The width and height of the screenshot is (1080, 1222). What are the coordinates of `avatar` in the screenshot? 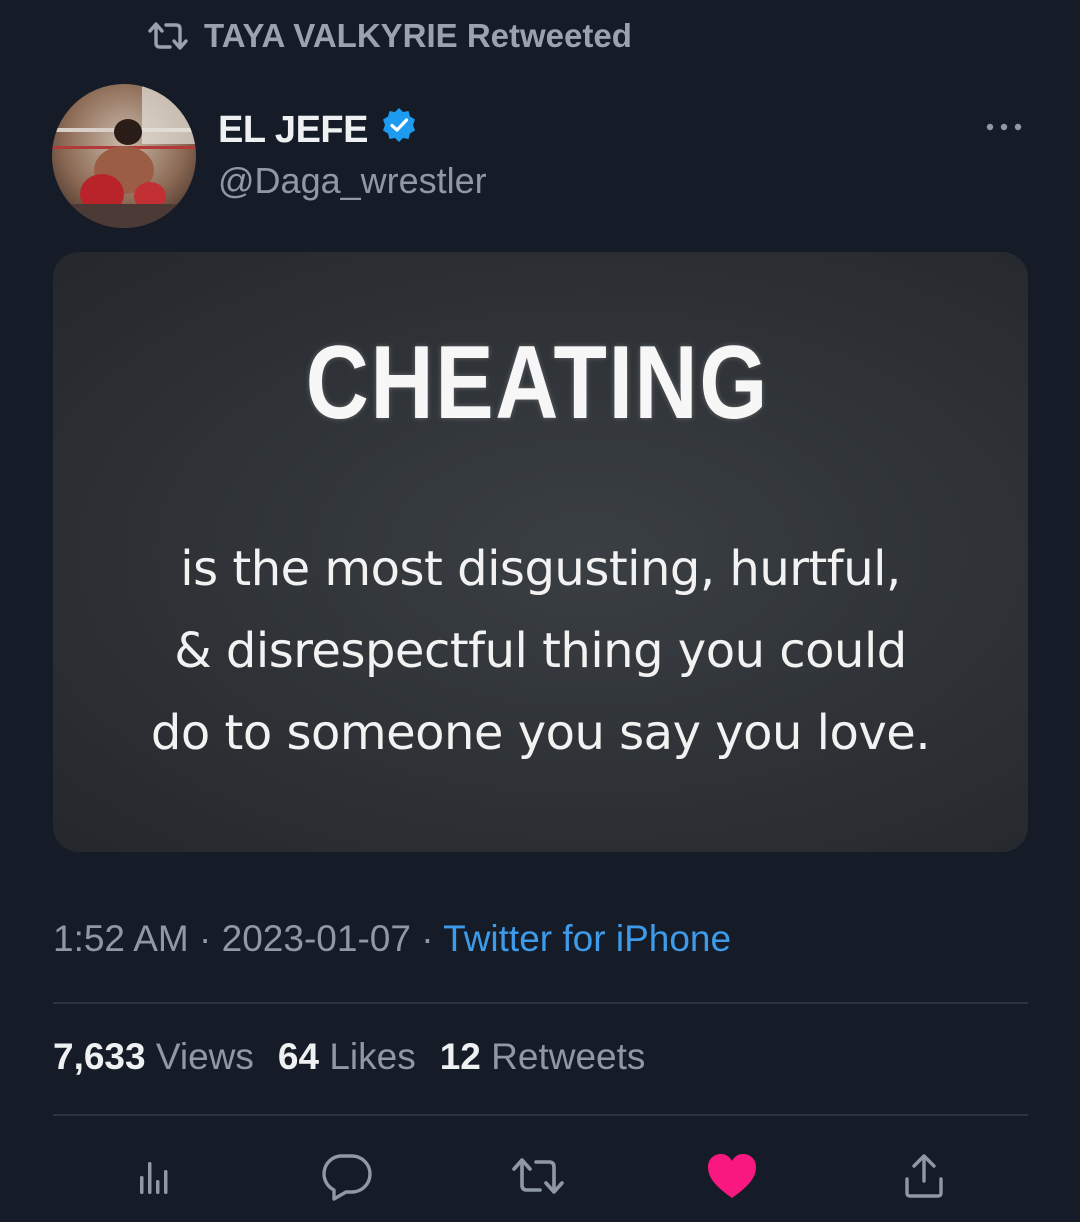 It's located at (124, 156).